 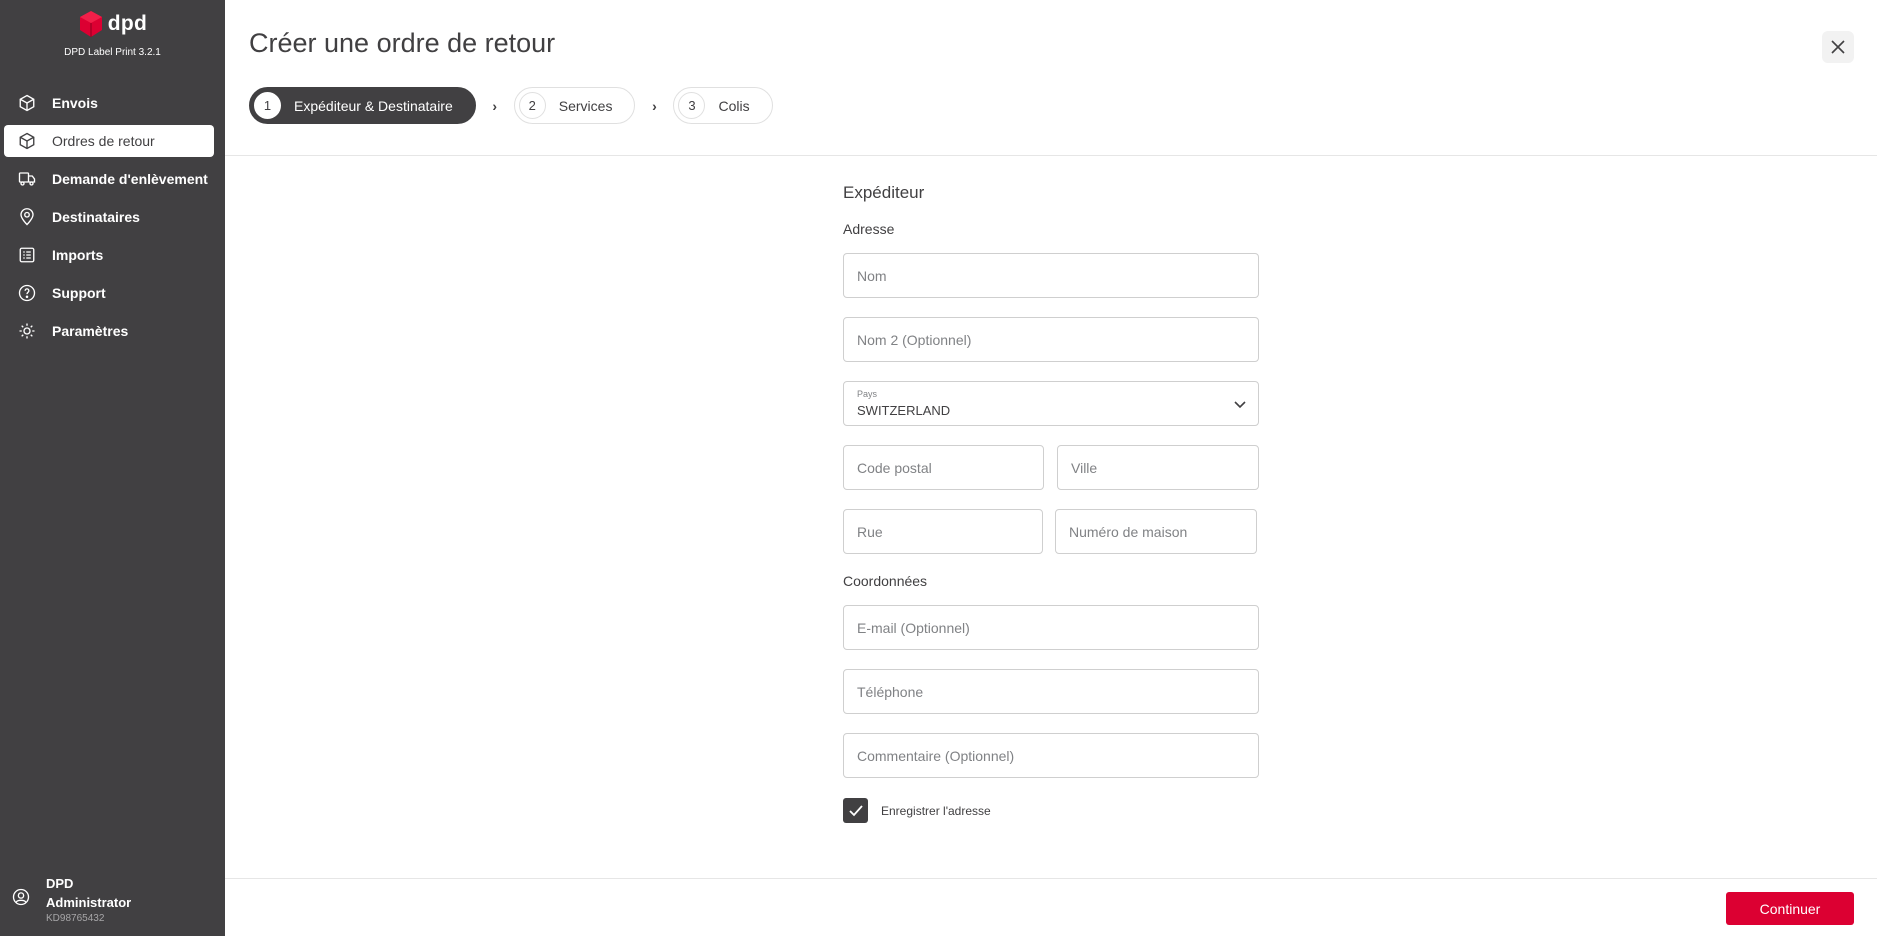 I want to click on gear-icon, so click(x=27, y=331).